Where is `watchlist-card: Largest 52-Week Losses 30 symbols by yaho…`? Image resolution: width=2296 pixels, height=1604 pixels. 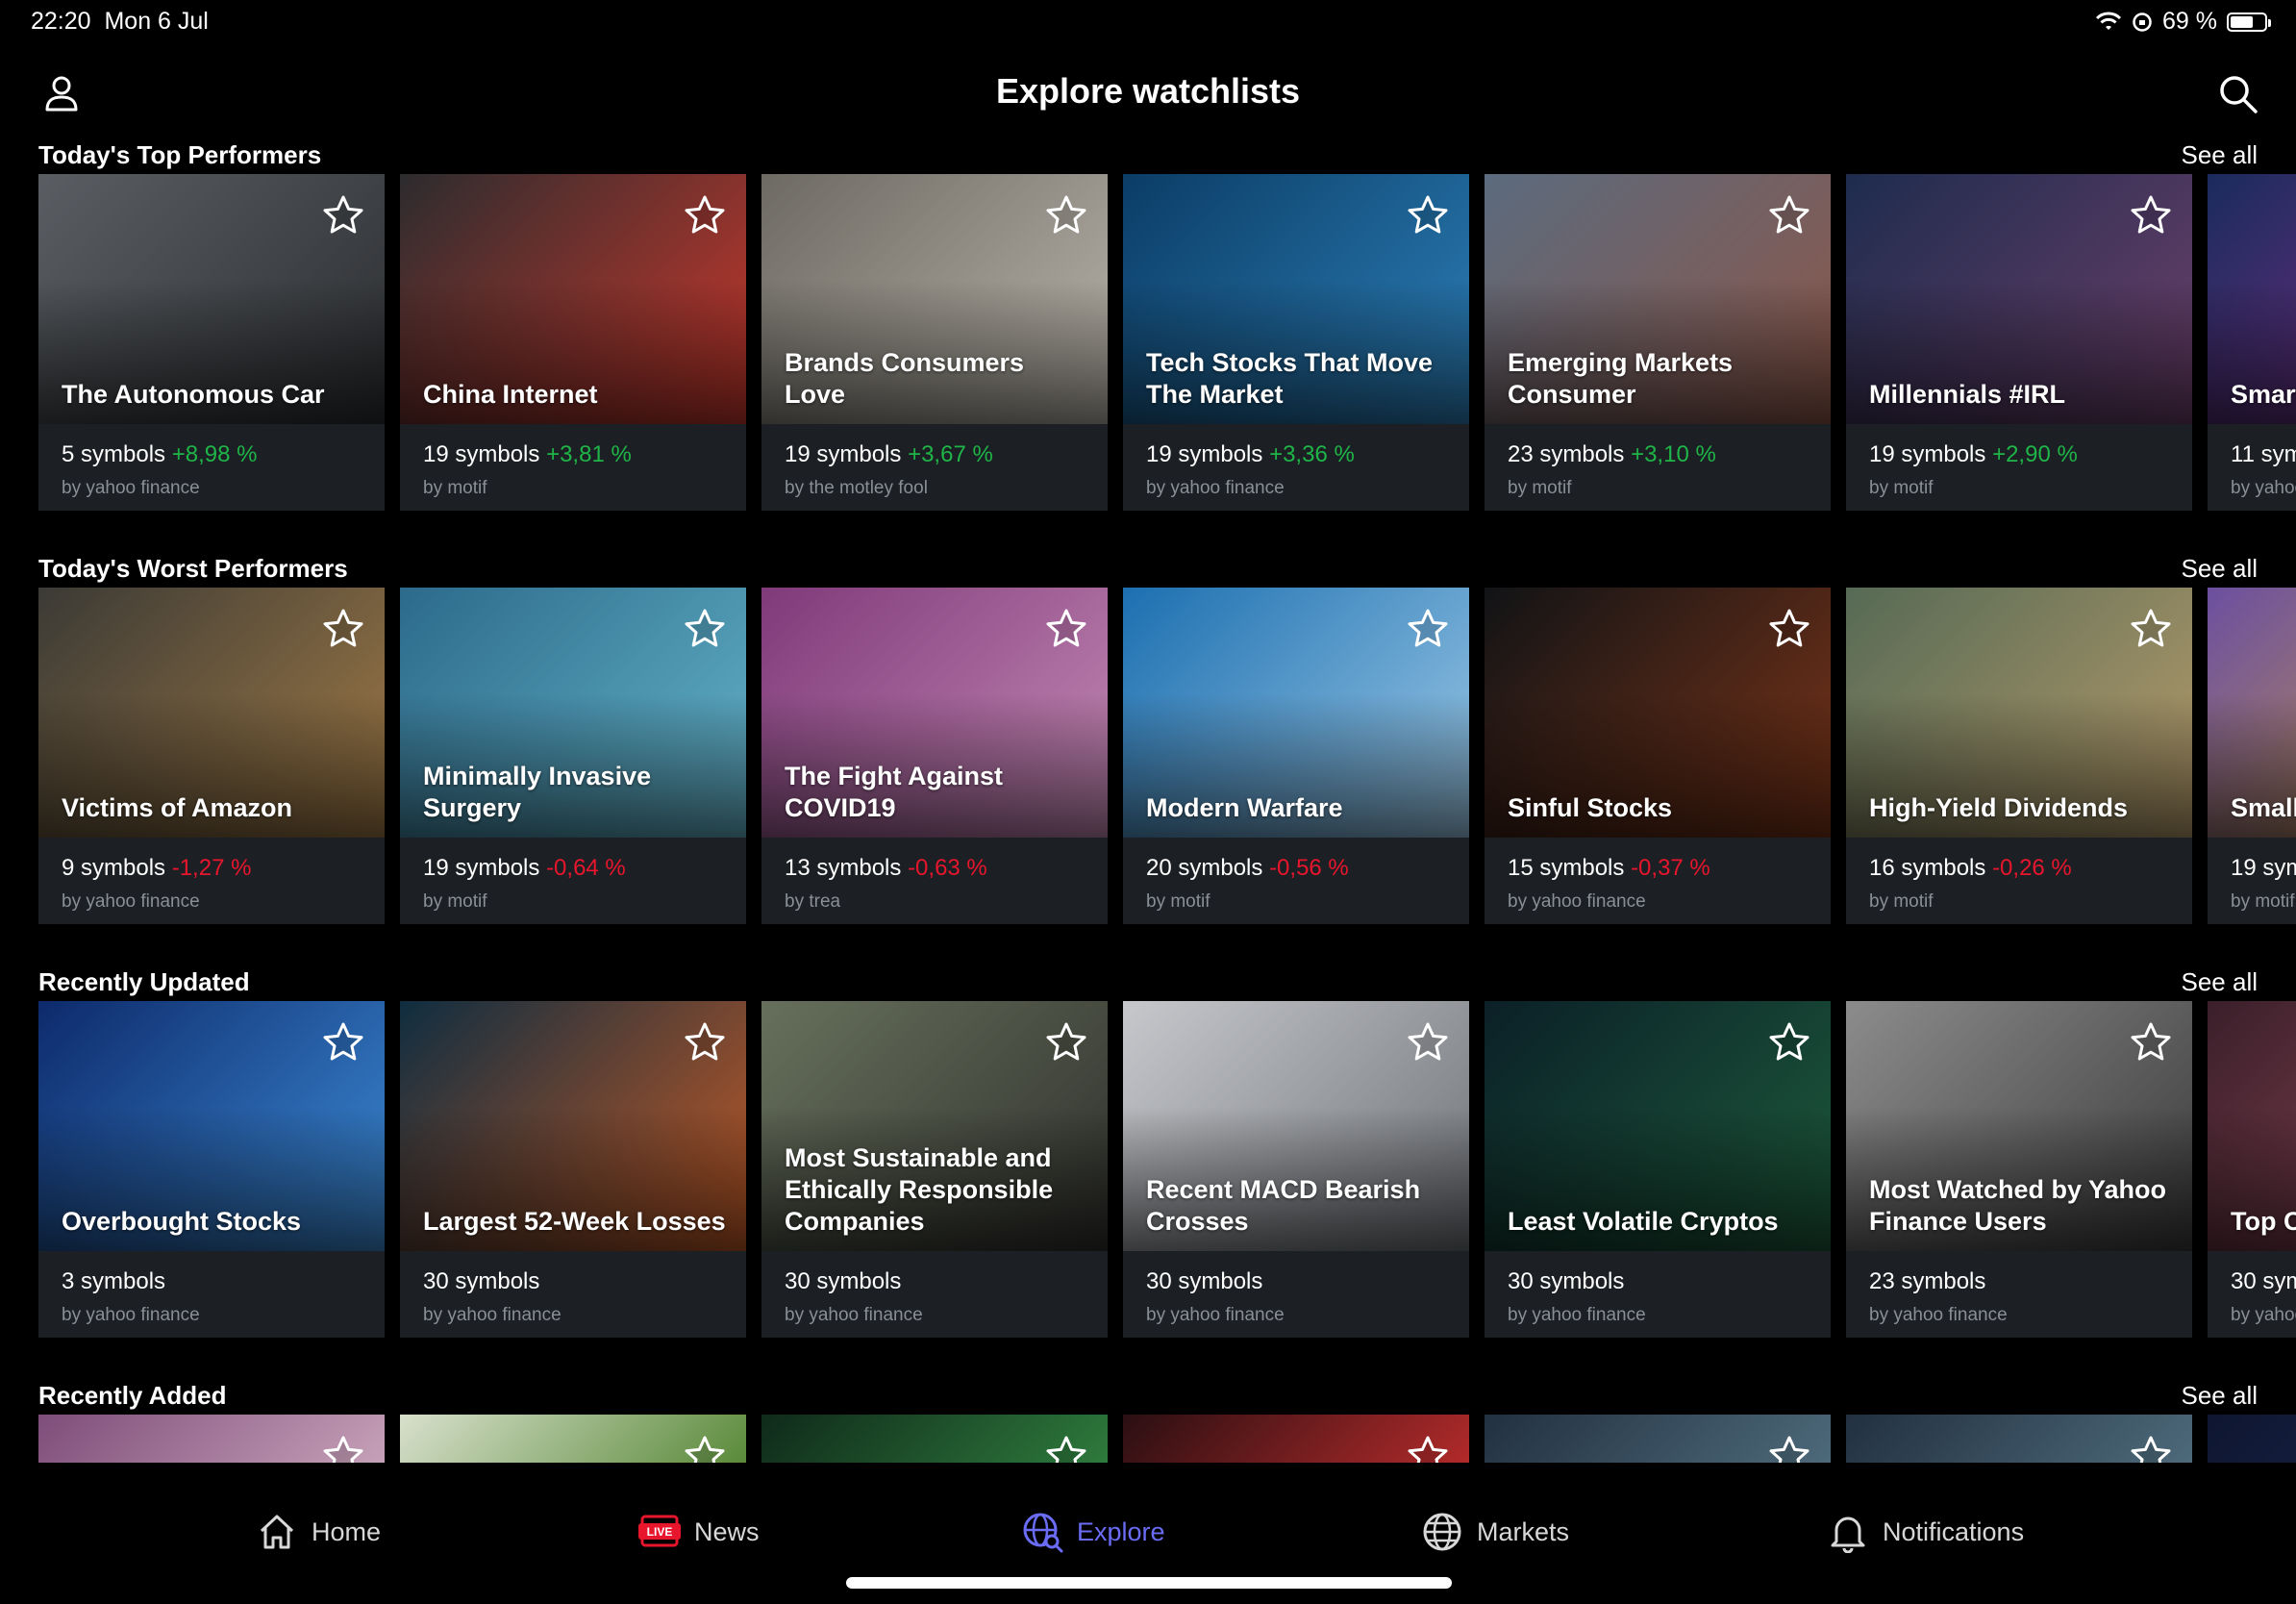 watchlist-card: Largest 52-Week Losses 30 symbols by yaho… is located at coordinates (573, 1169).